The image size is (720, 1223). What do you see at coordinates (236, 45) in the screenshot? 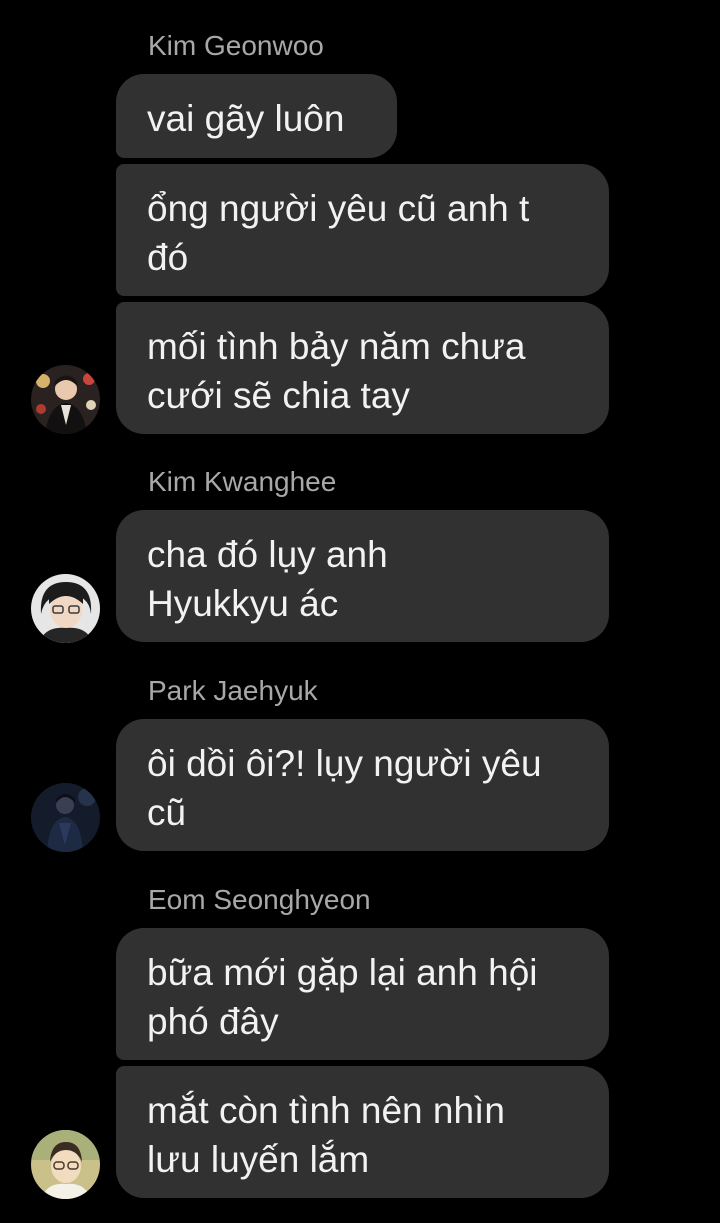
I see `sender-name: Kim Geonwoo` at bounding box center [236, 45].